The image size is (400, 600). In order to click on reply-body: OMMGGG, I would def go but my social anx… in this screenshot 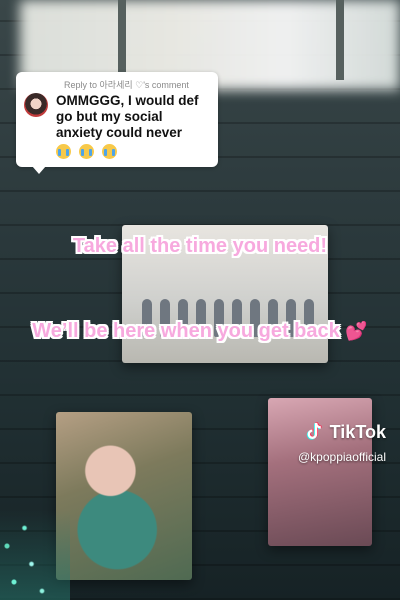, I will do `click(117, 126)`.